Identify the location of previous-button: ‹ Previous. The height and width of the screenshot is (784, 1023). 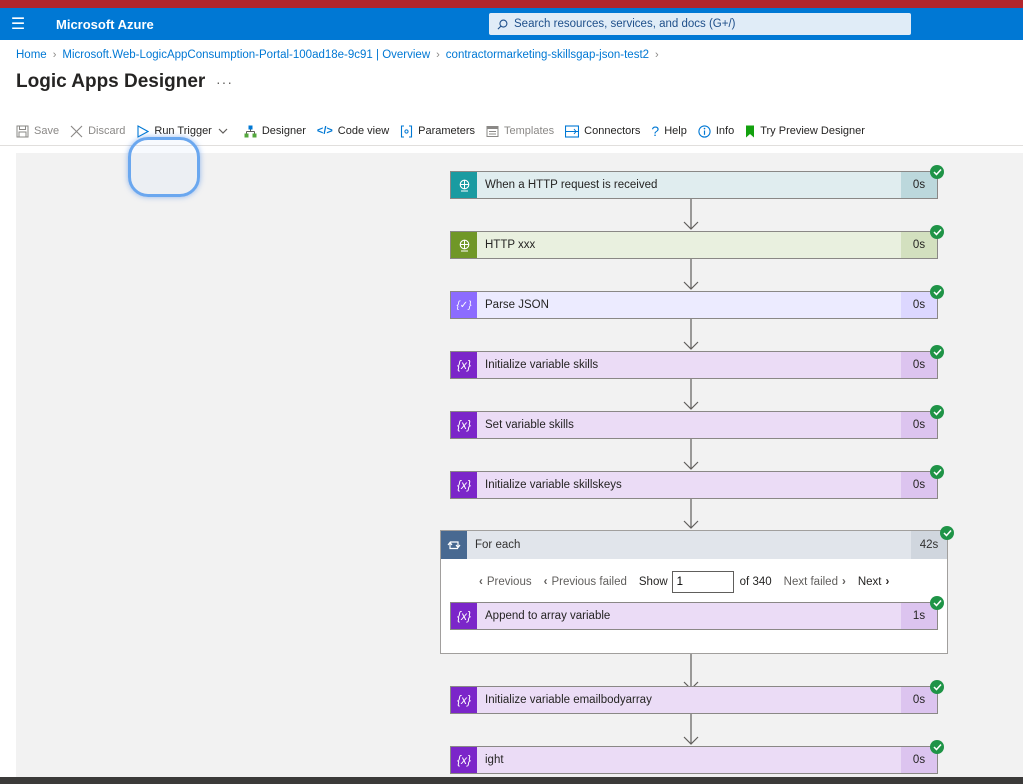
(505, 582).